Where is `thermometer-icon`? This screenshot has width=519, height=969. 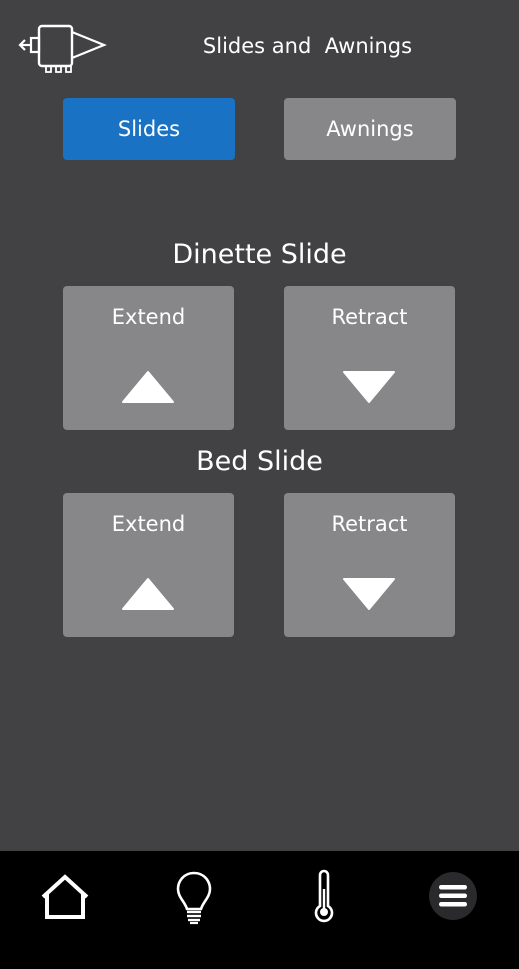
thermometer-icon is located at coordinates (324, 896).